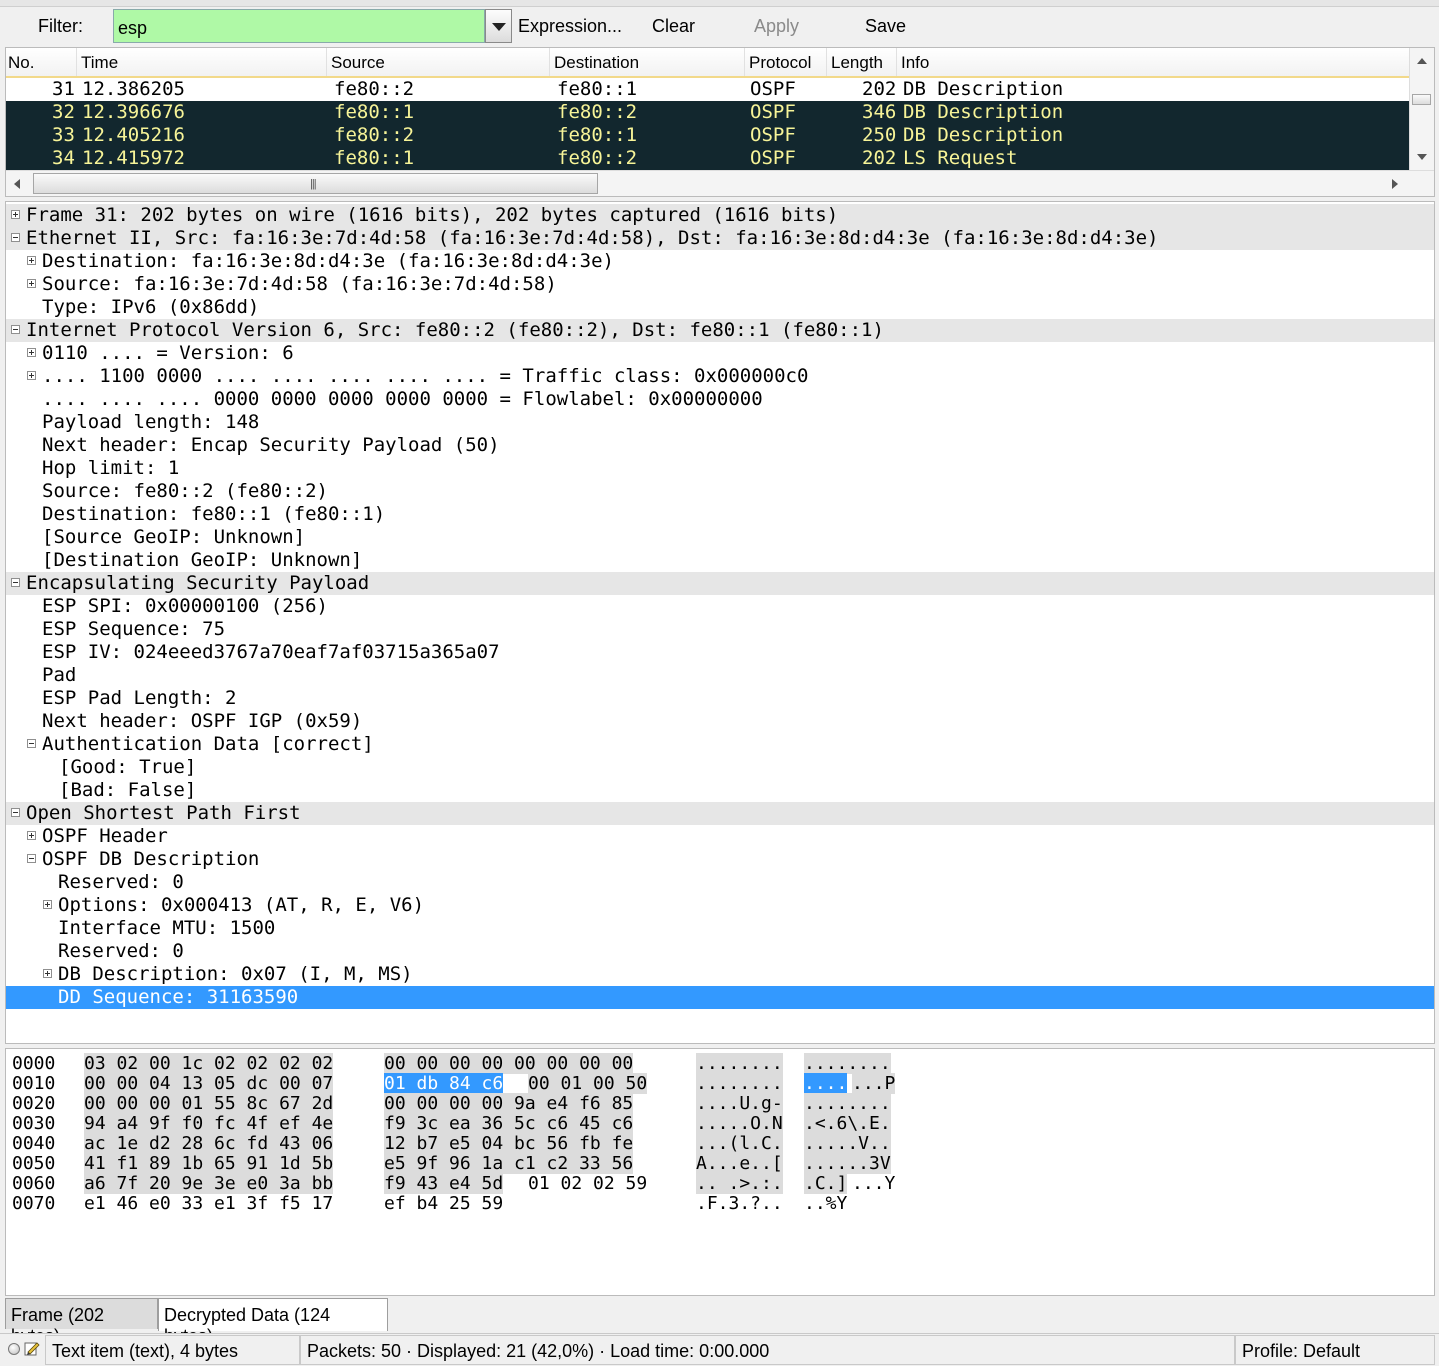 The image size is (1439, 1366). I want to click on scroll-down-icon, so click(1422, 157).